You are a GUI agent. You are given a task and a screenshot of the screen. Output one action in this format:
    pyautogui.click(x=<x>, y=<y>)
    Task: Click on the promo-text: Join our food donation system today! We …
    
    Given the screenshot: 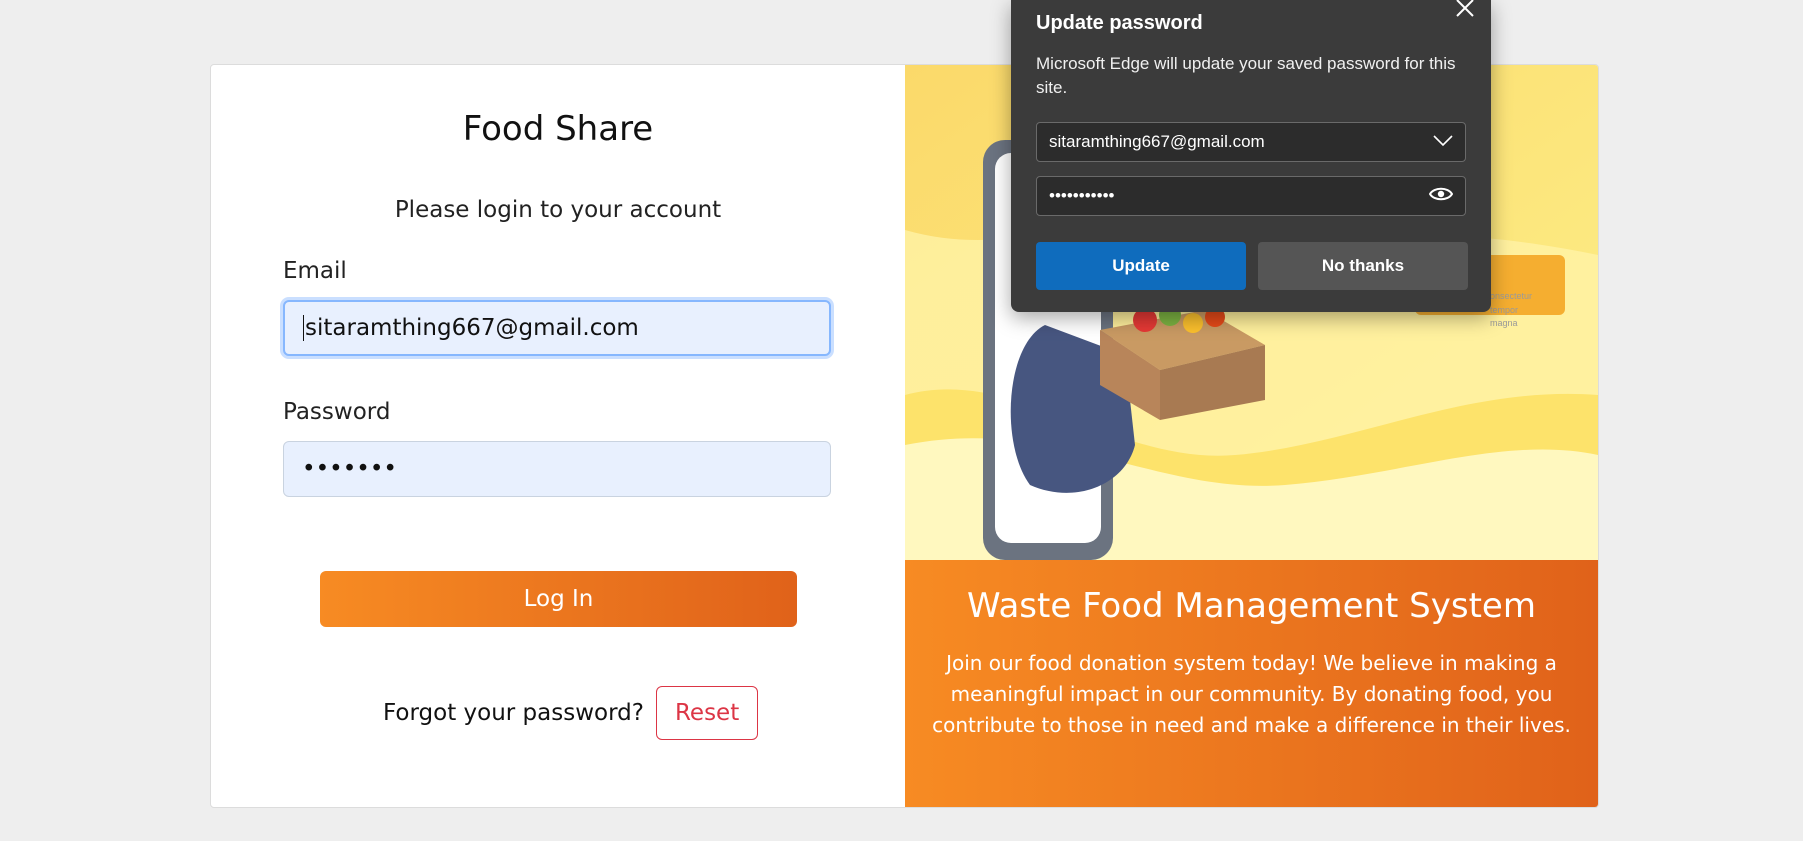 What is the action you would take?
    pyautogui.click(x=1251, y=694)
    